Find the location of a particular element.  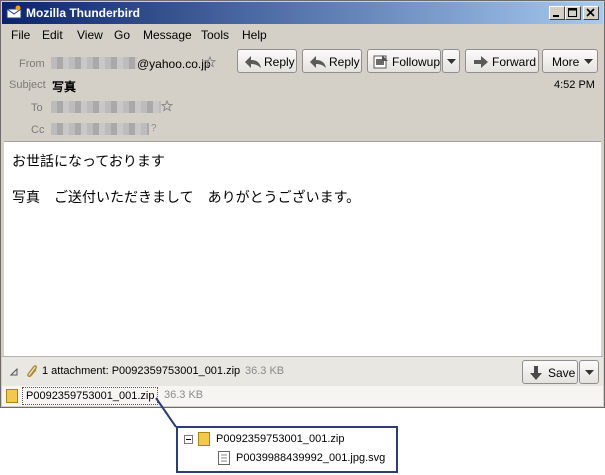

minimize-button is located at coordinates (557, 13).